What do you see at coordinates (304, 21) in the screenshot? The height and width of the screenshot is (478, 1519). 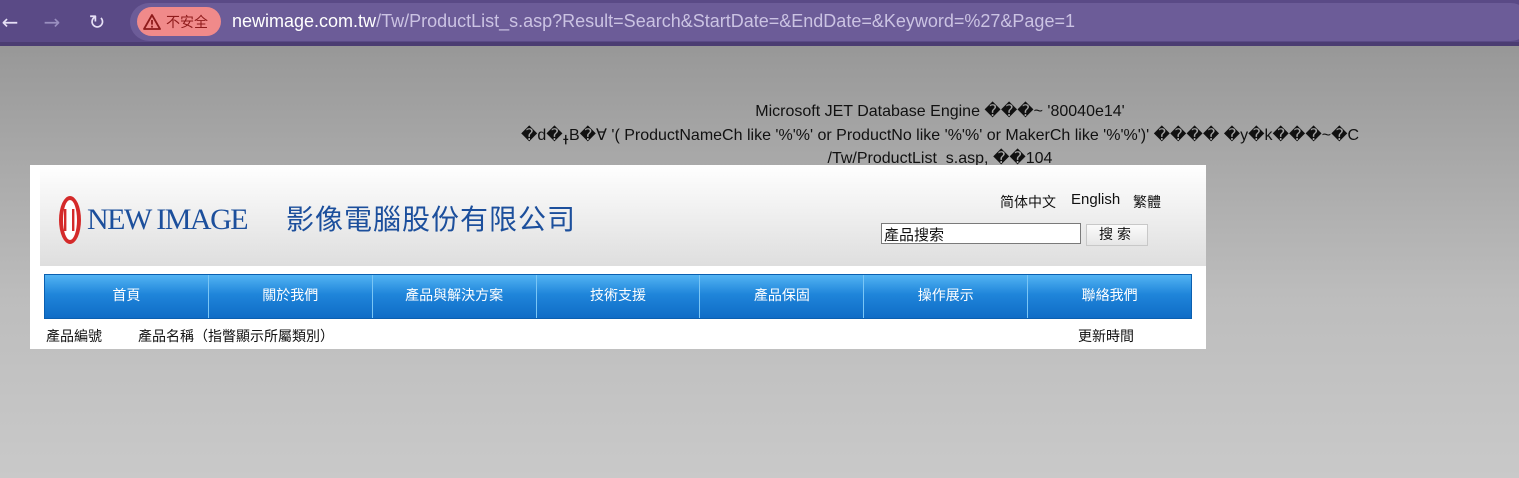 I see `url-host: newimage.com.tw` at bounding box center [304, 21].